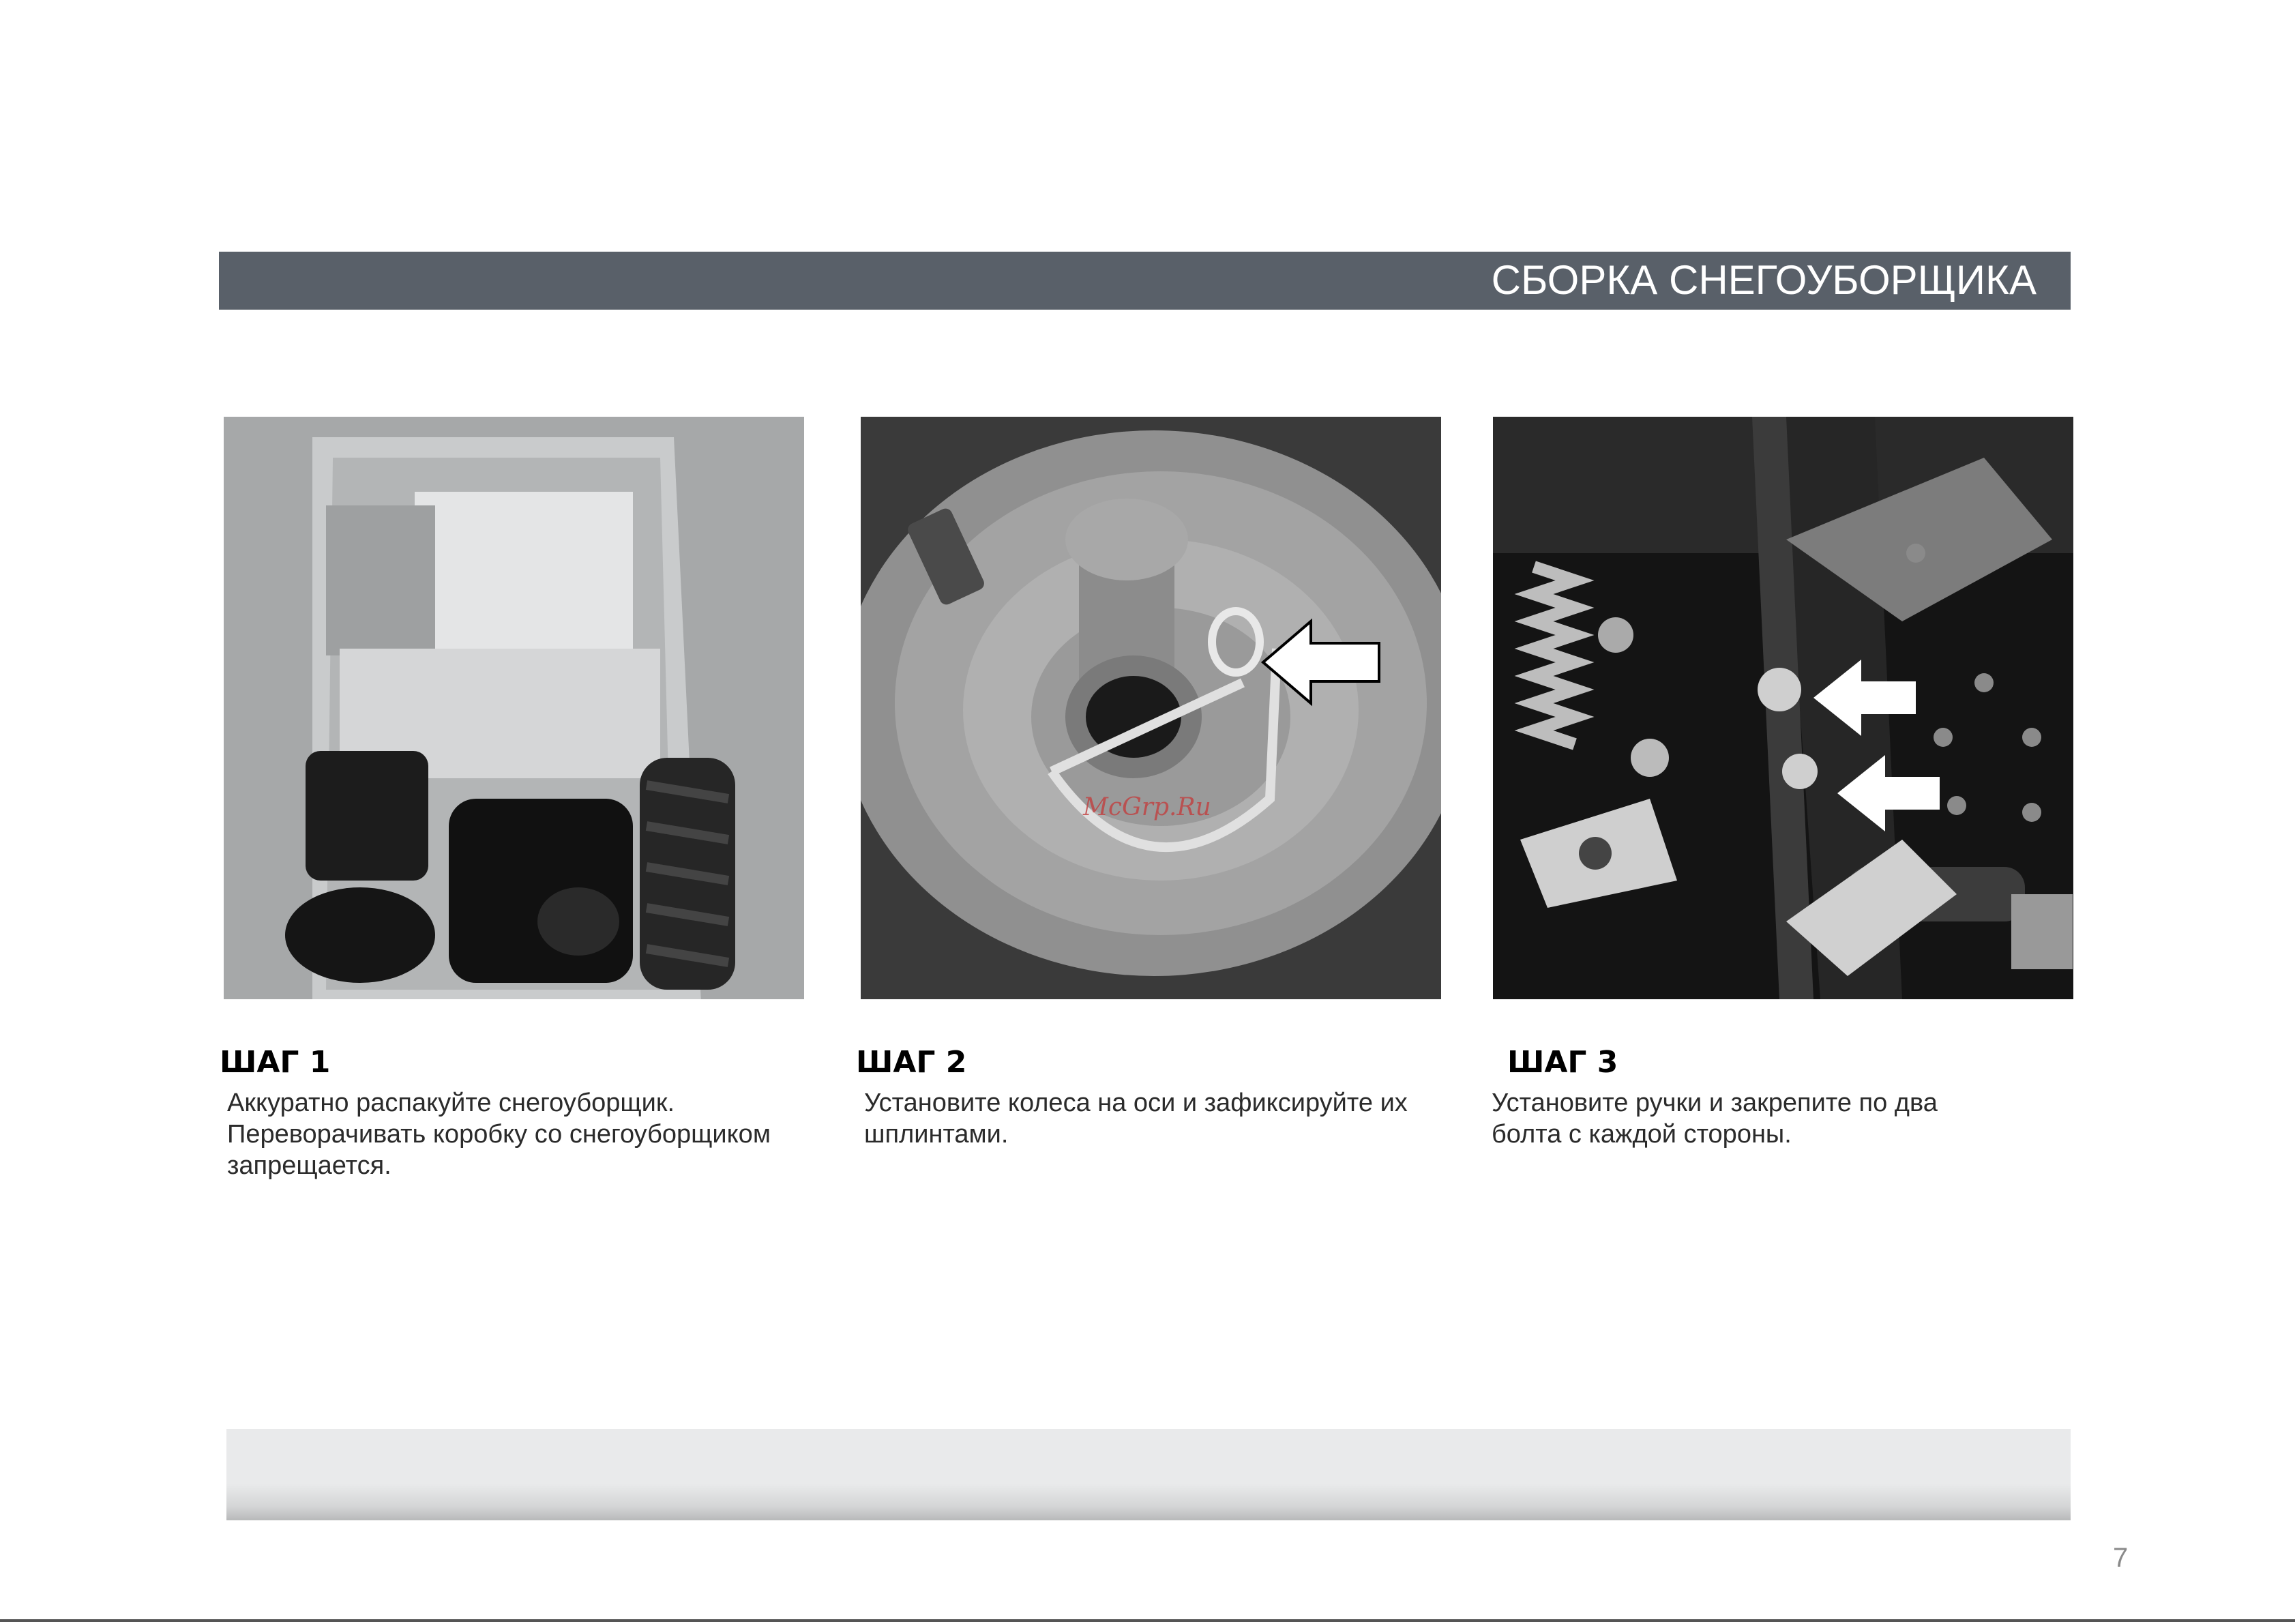 The width and height of the screenshot is (2295, 1624). I want to click on page-title: СБОРКА СНЕГОУБОРЩИКА, so click(1764, 280).